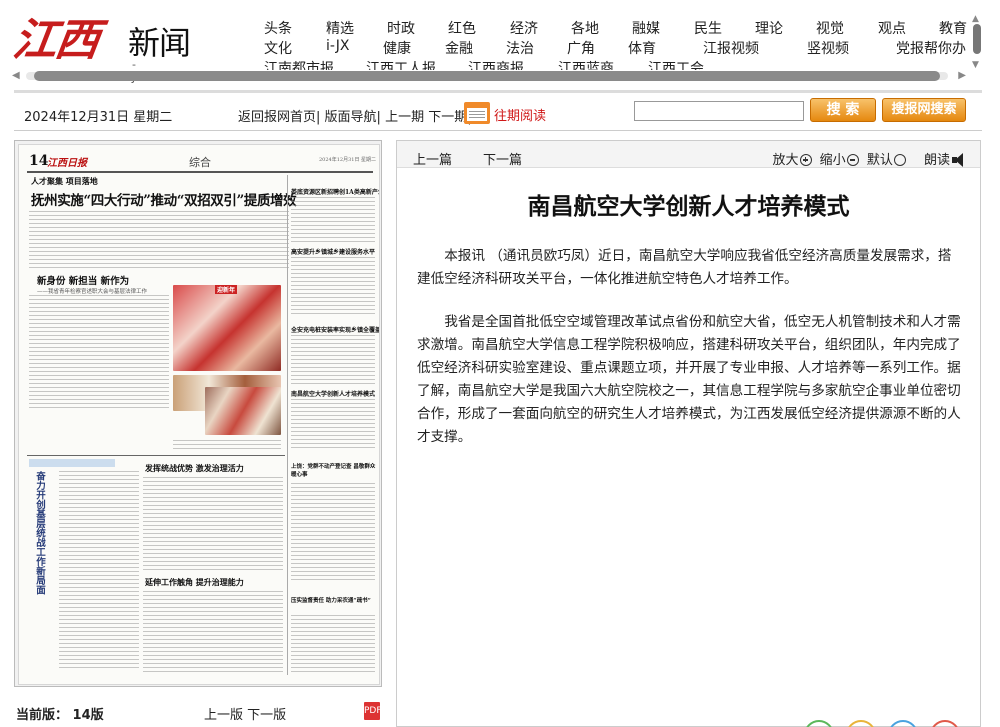 The width and height of the screenshot is (1000, 727). What do you see at coordinates (333, 394) in the screenshot?
I see `paper-brief-4: 南昌航空大学创新人才培养模式` at bounding box center [333, 394].